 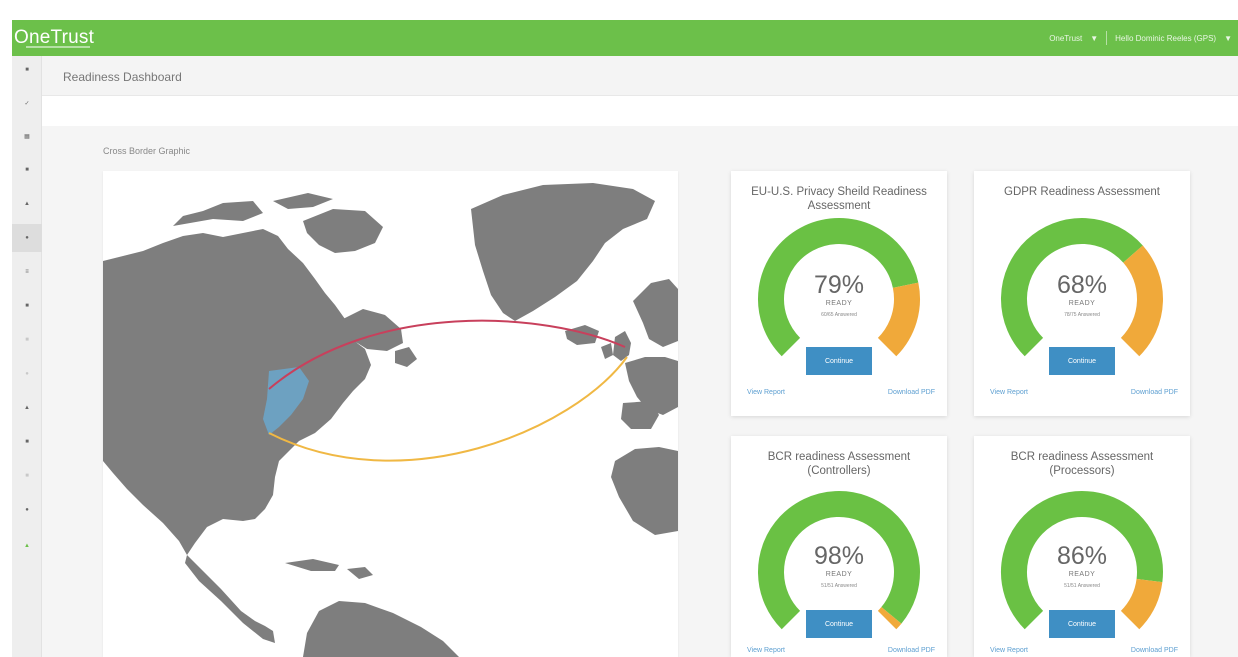 What do you see at coordinates (1165, 38) in the screenshot?
I see `user-menu: Hello Dominic Reeles (GPS)` at bounding box center [1165, 38].